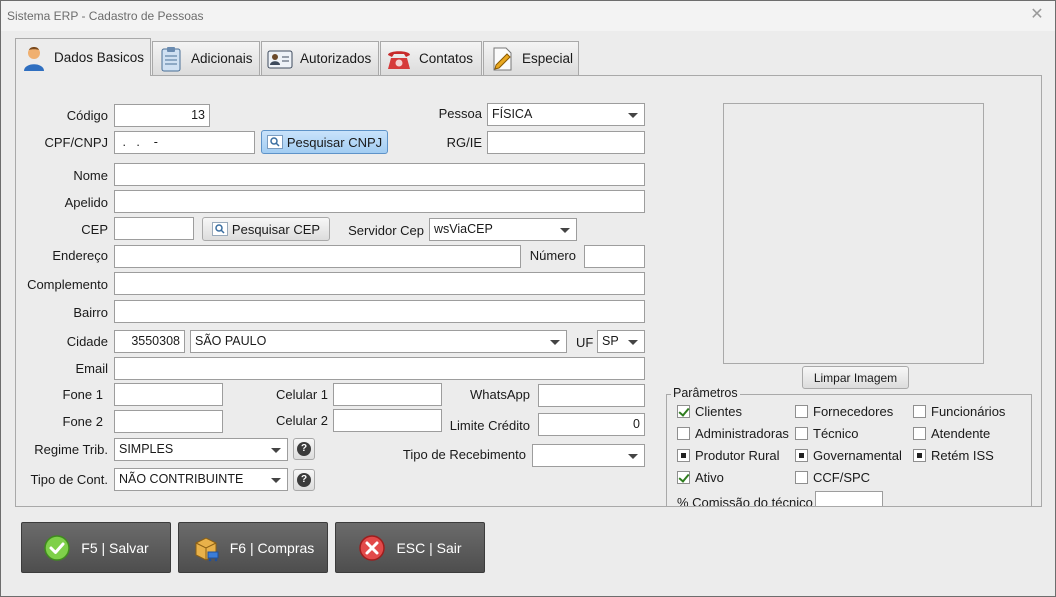  I want to click on regime-trib-select: SIMPLES, so click(201, 449).